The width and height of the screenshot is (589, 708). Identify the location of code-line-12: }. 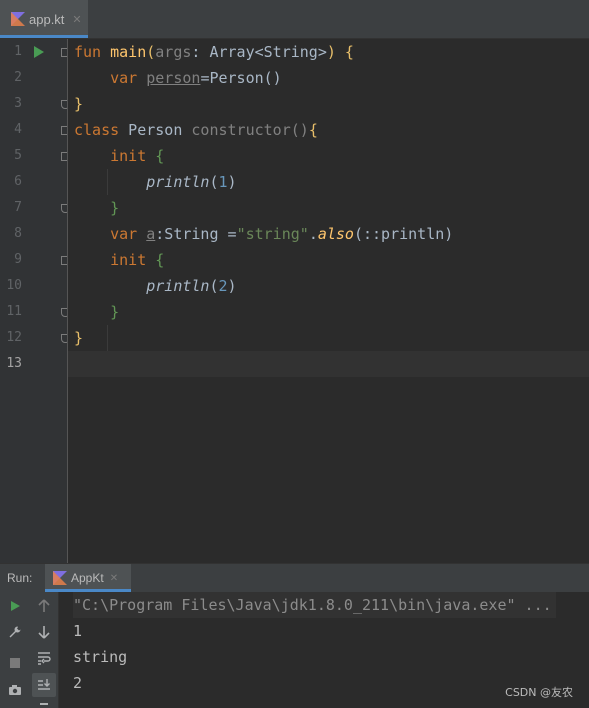
(79, 338).